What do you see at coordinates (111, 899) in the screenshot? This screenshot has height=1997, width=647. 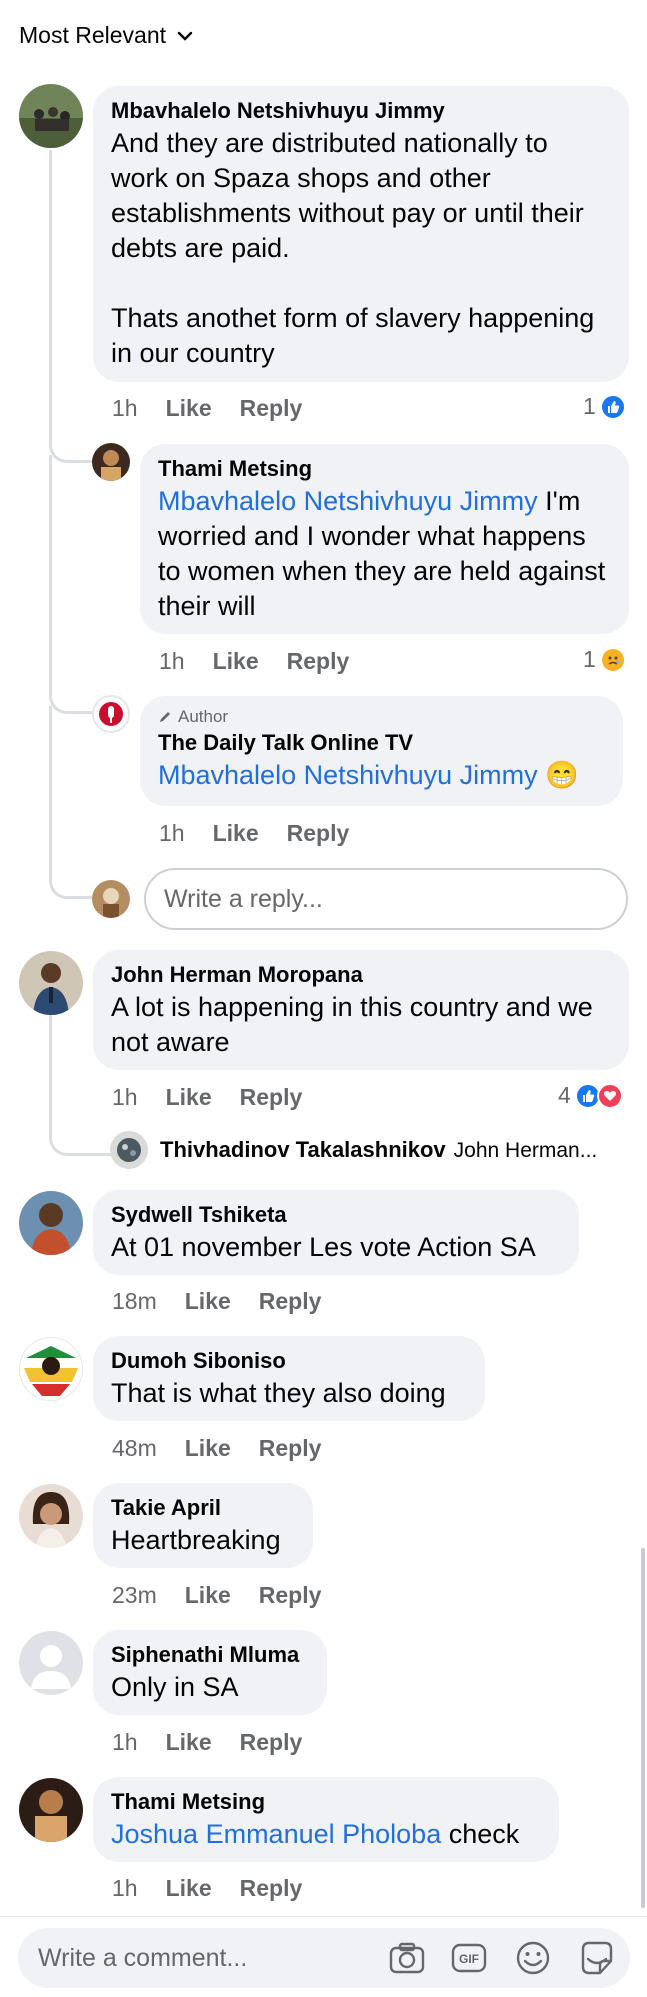 I see `my-avatar` at bounding box center [111, 899].